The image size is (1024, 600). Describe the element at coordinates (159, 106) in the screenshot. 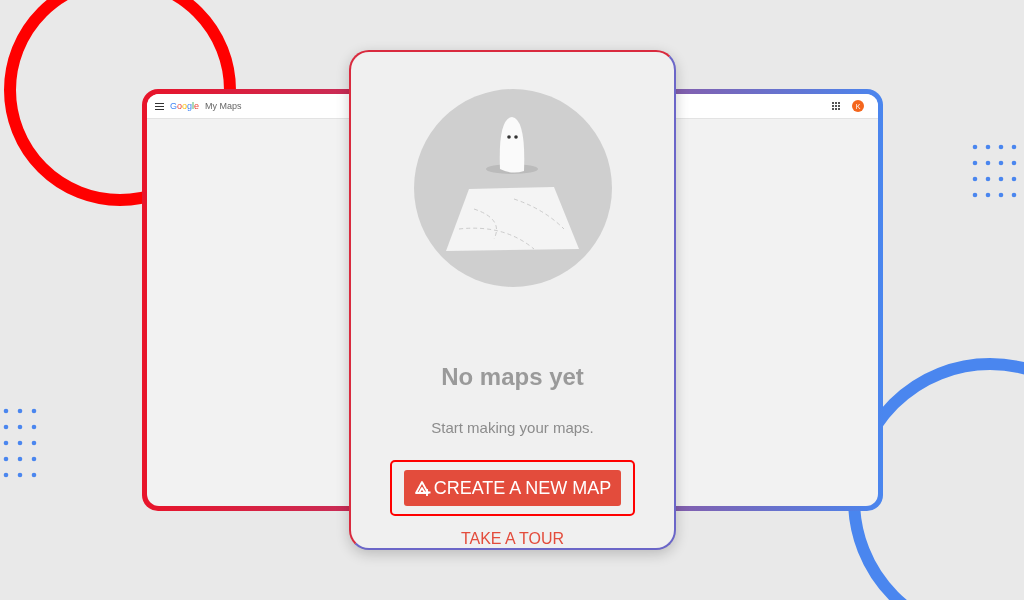

I see `menu-icon` at that location.